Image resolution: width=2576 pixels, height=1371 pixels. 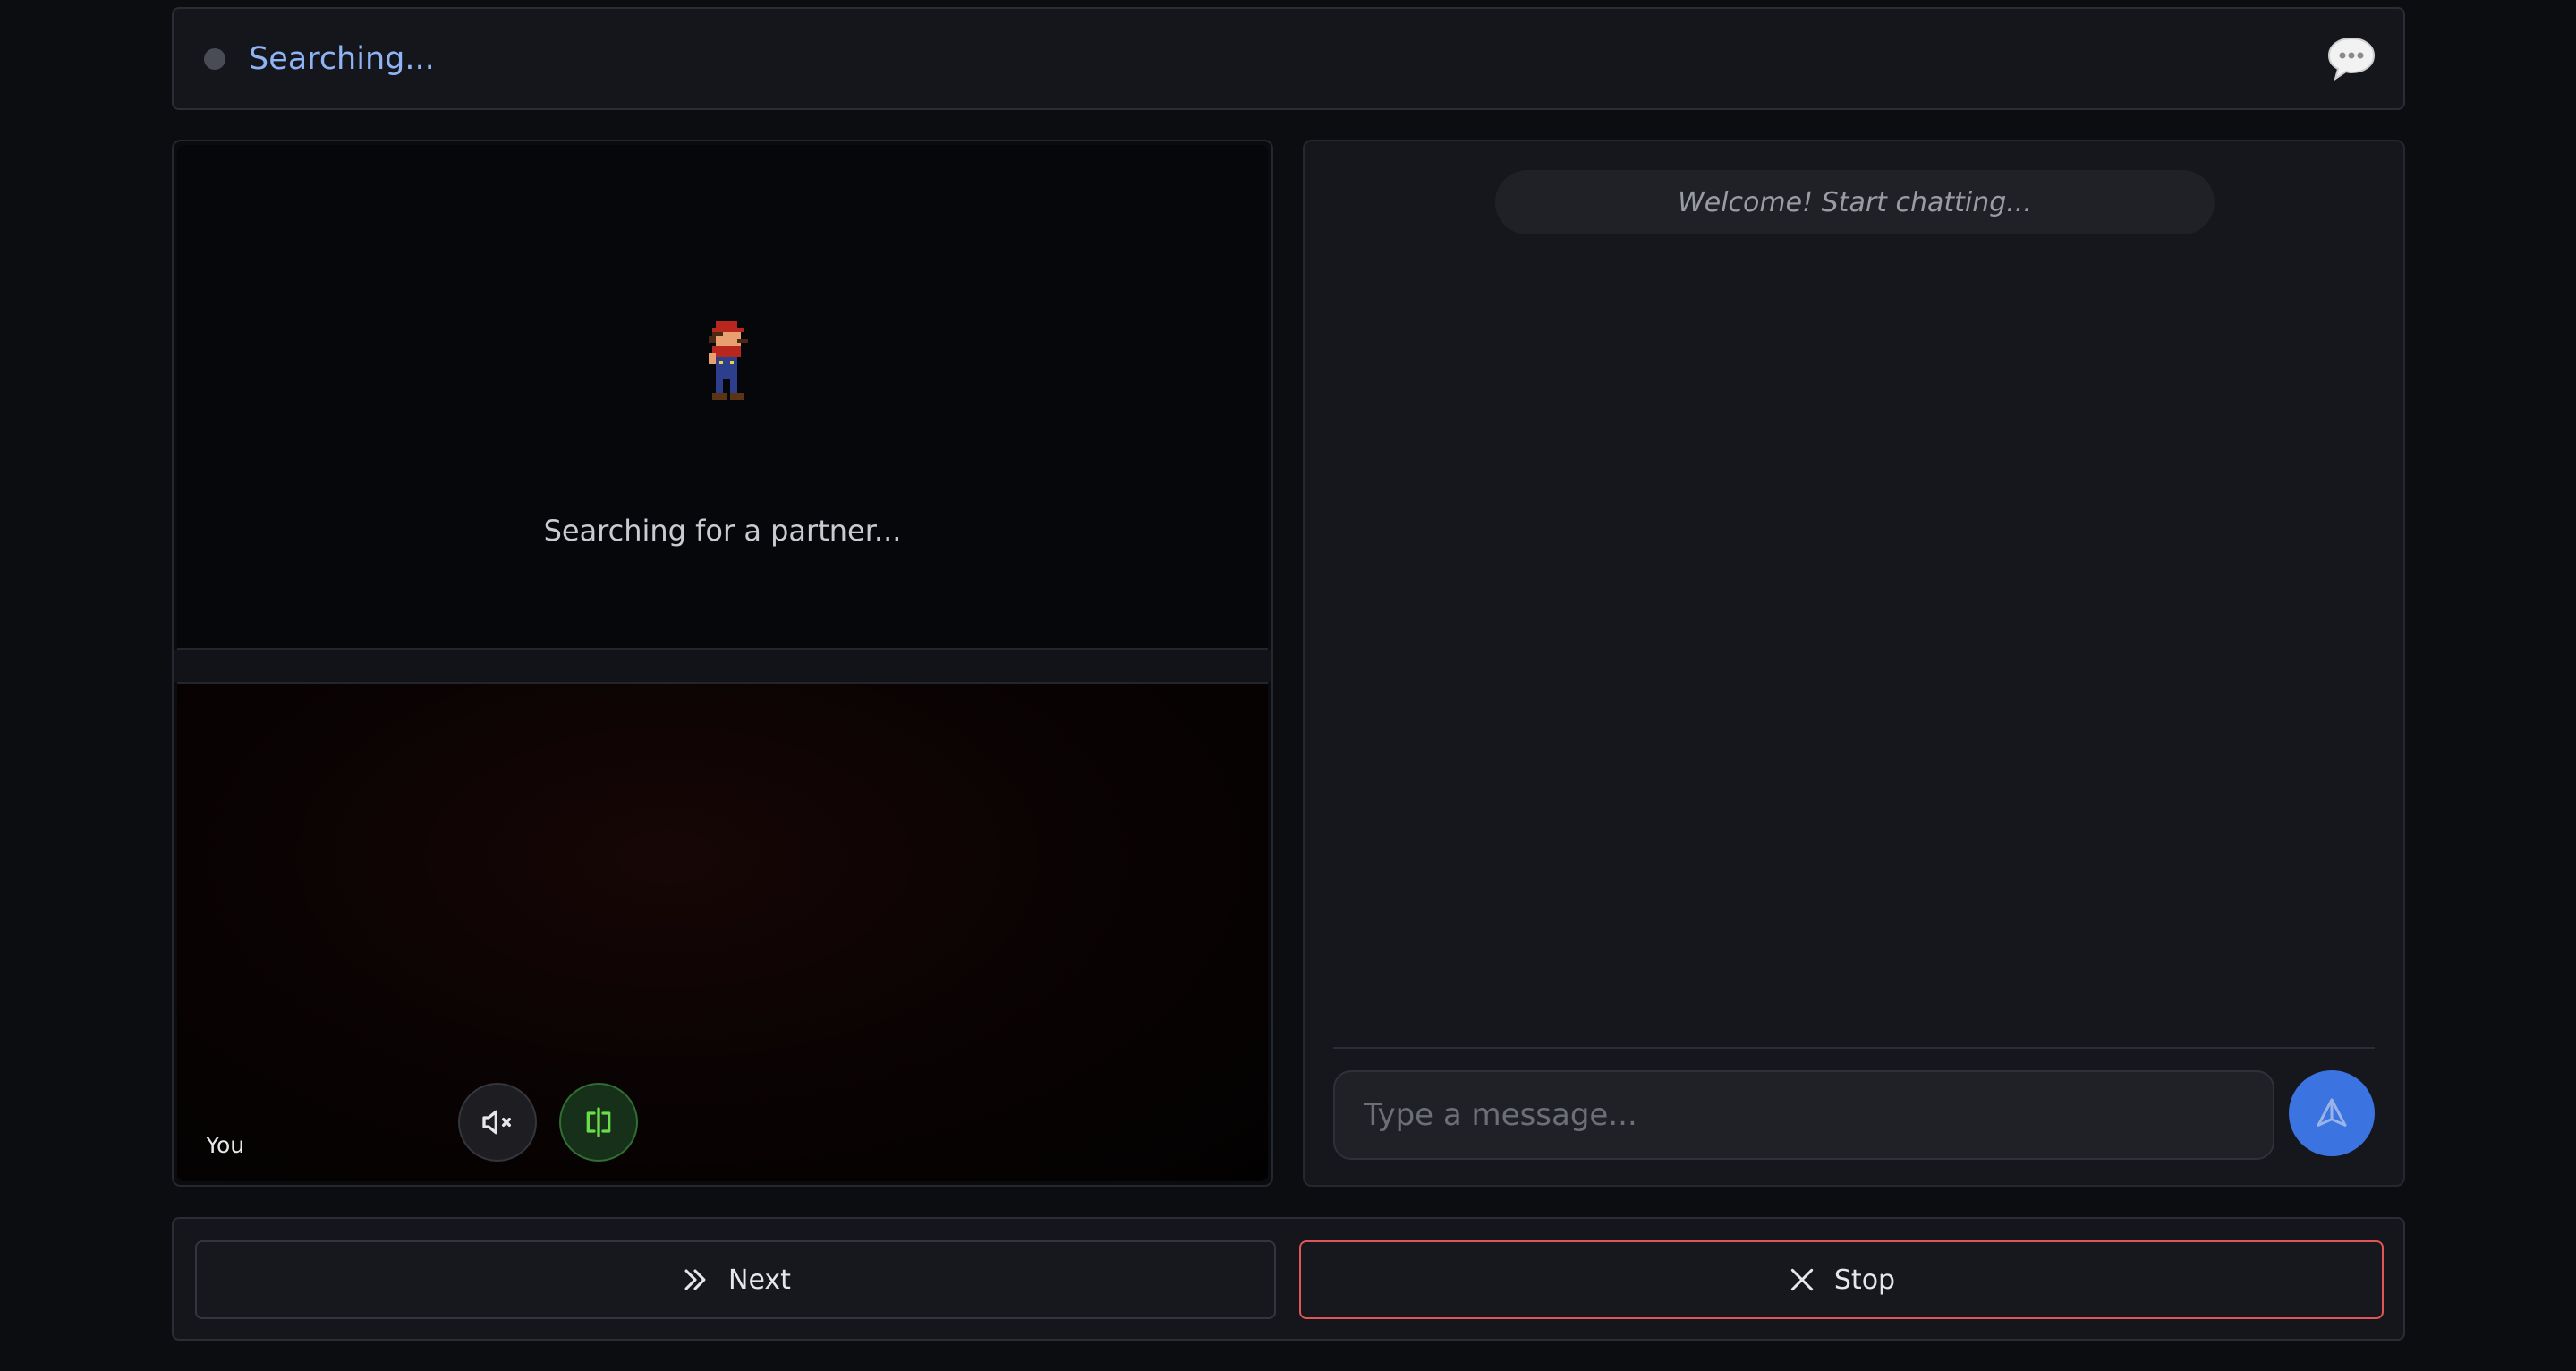 I want to click on mario-sprite-icon, so click(x=728, y=360).